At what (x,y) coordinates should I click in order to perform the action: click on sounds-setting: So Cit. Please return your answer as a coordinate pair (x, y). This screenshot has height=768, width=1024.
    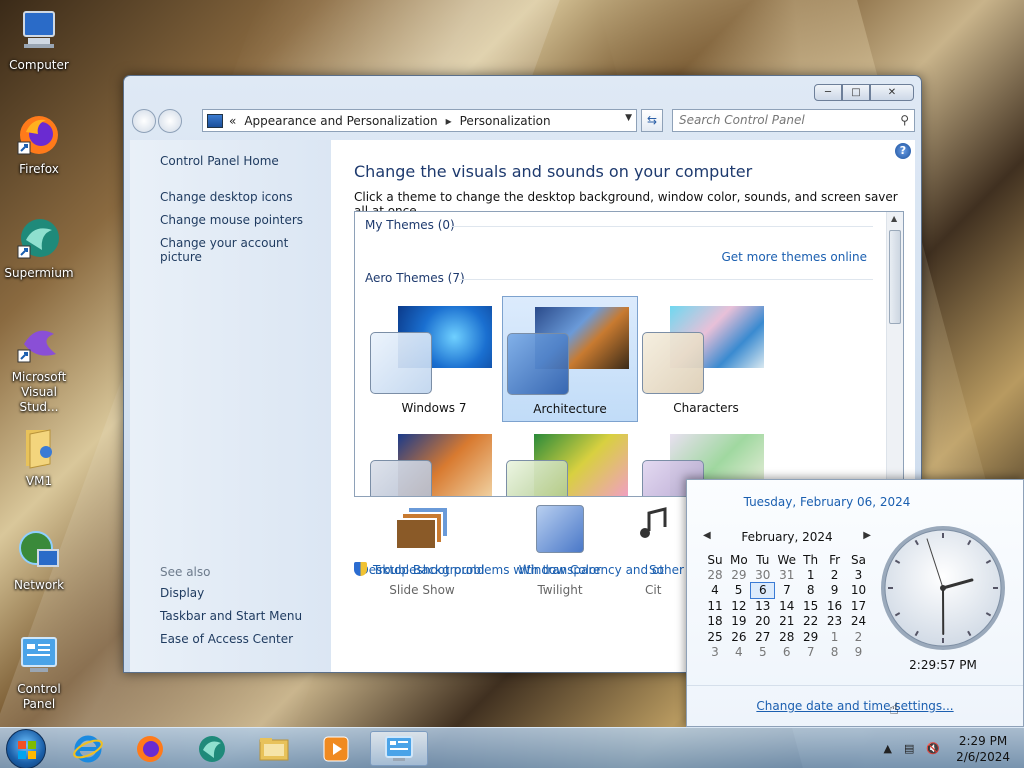
    Looking at the image, I should click on (661, 551).